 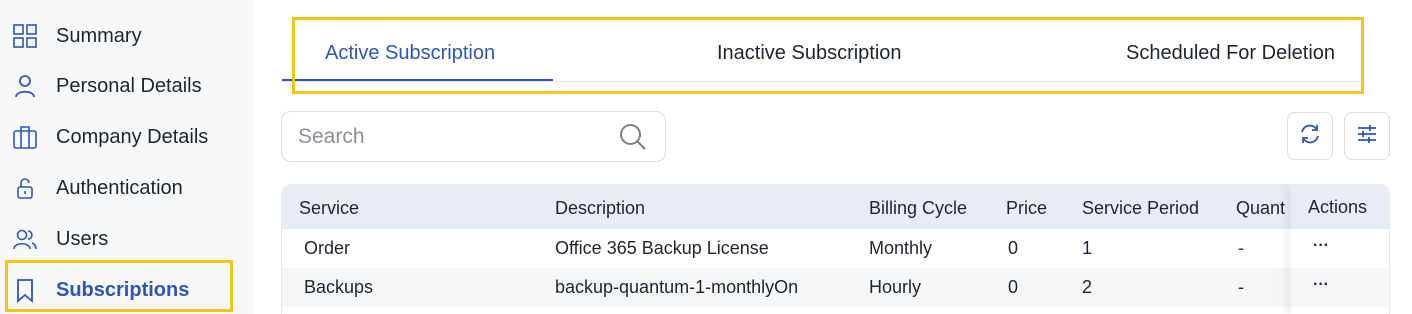 I want to click on cell-description: Office 365 Backup License, so click(x=662, y=248).